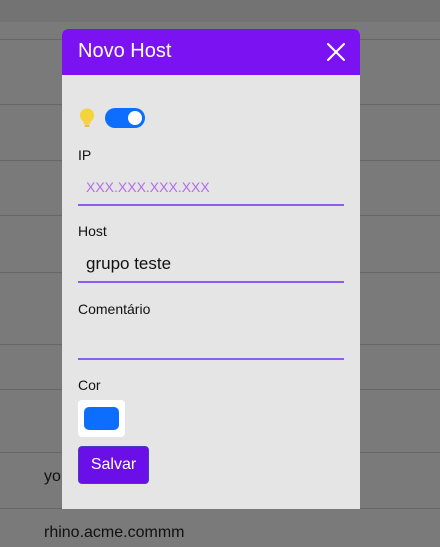 The height and width of the screenshot is (547, 440). I want to click on save-button: Salvar, so click(113, 465).